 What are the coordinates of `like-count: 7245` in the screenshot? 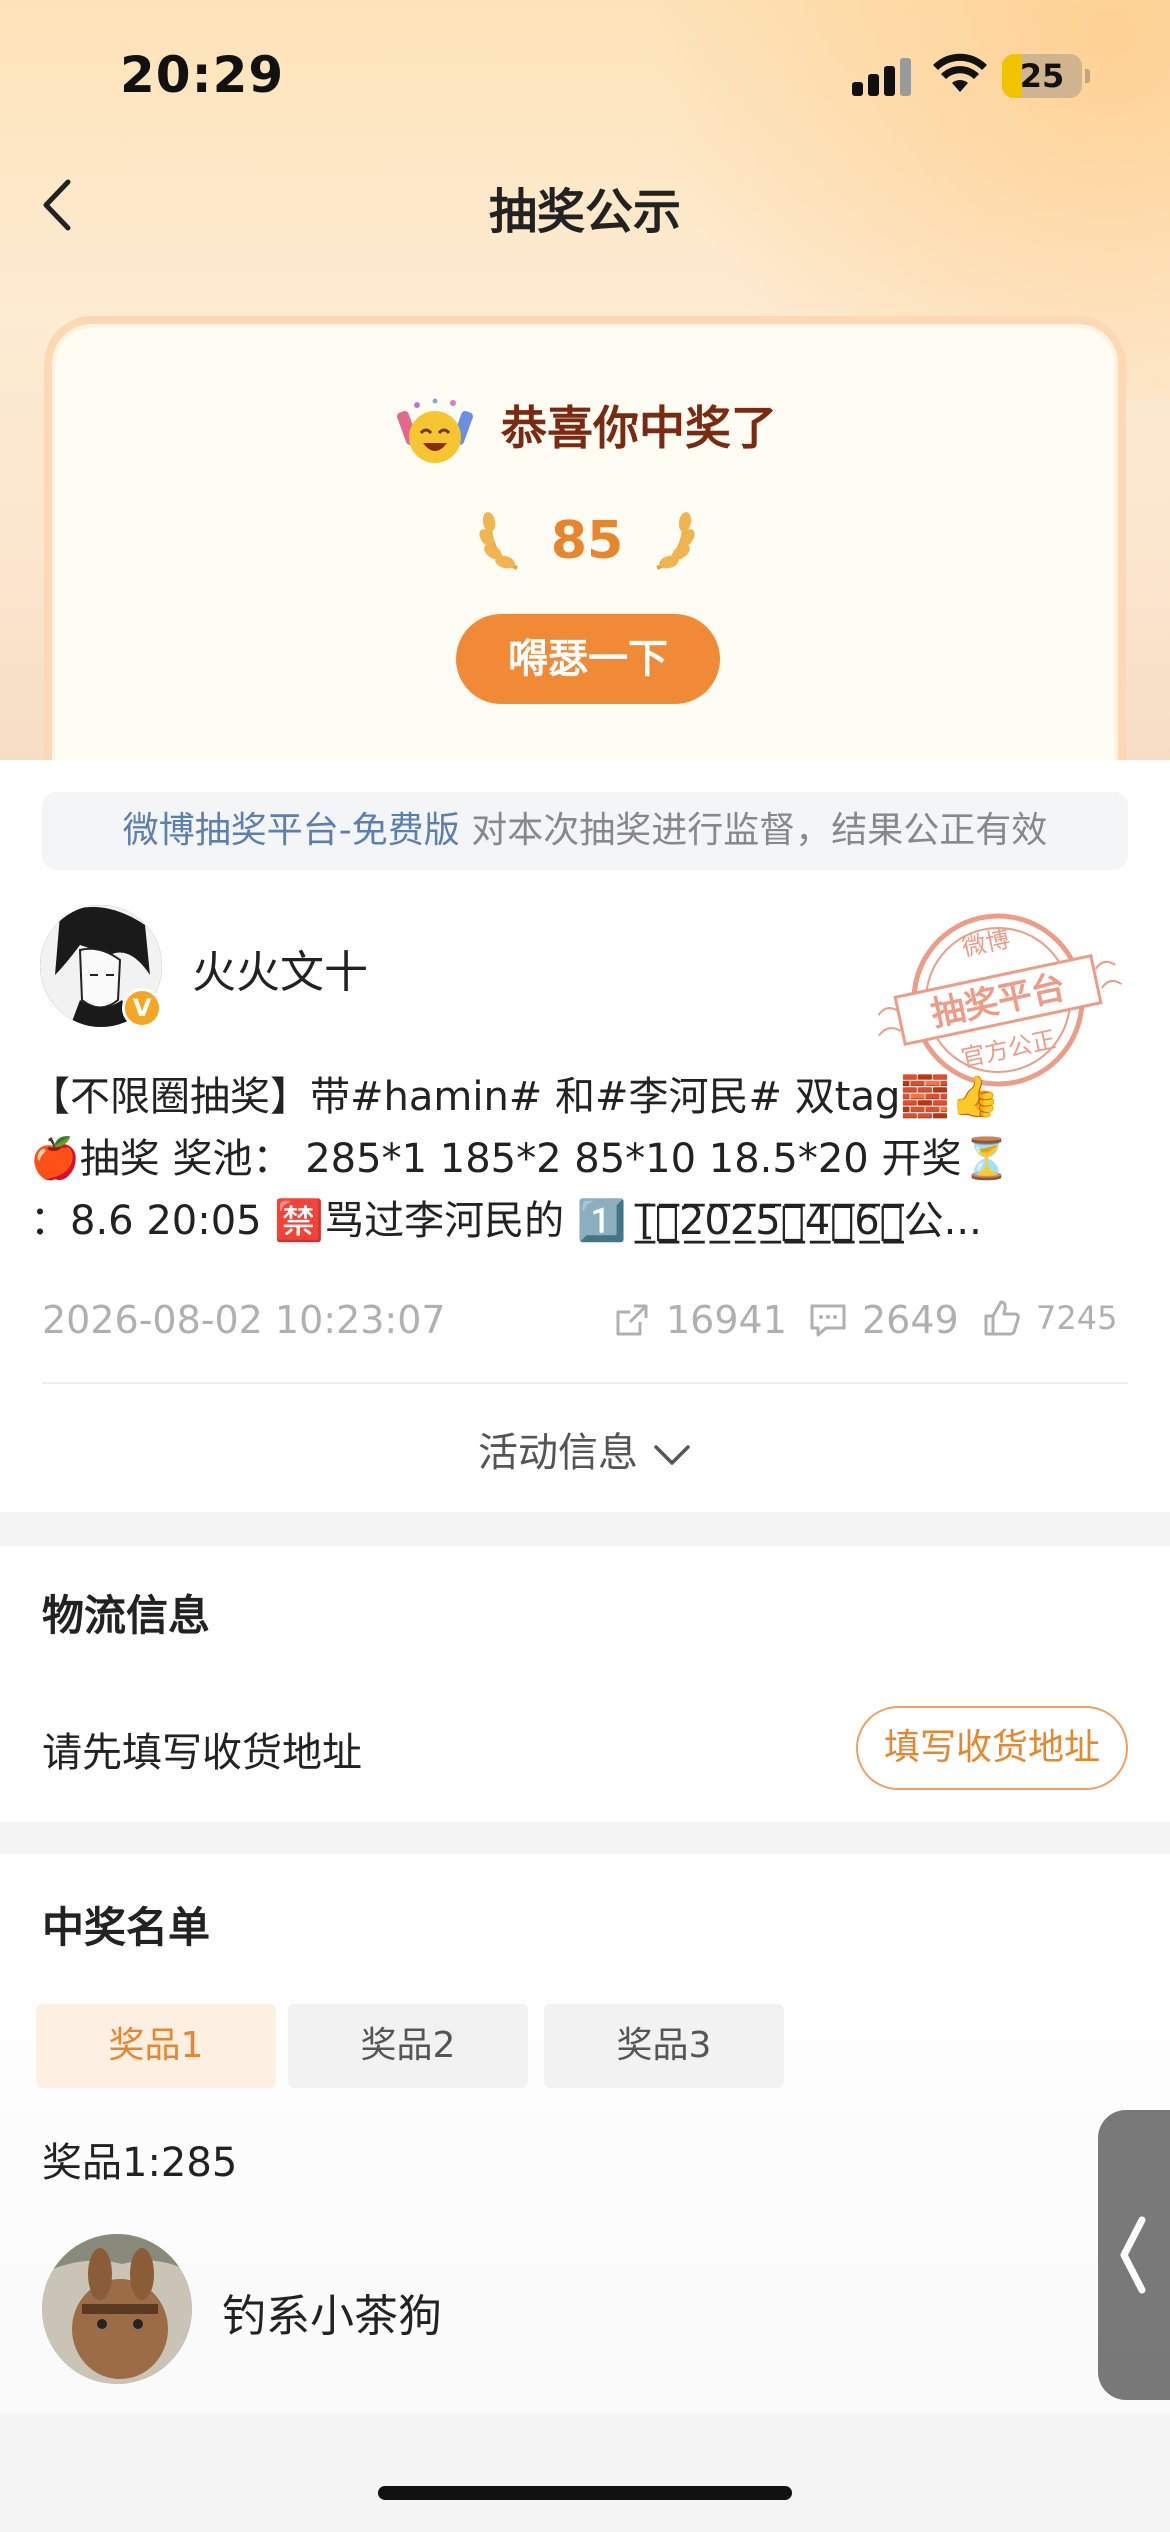 It's located at (1049, 1318).